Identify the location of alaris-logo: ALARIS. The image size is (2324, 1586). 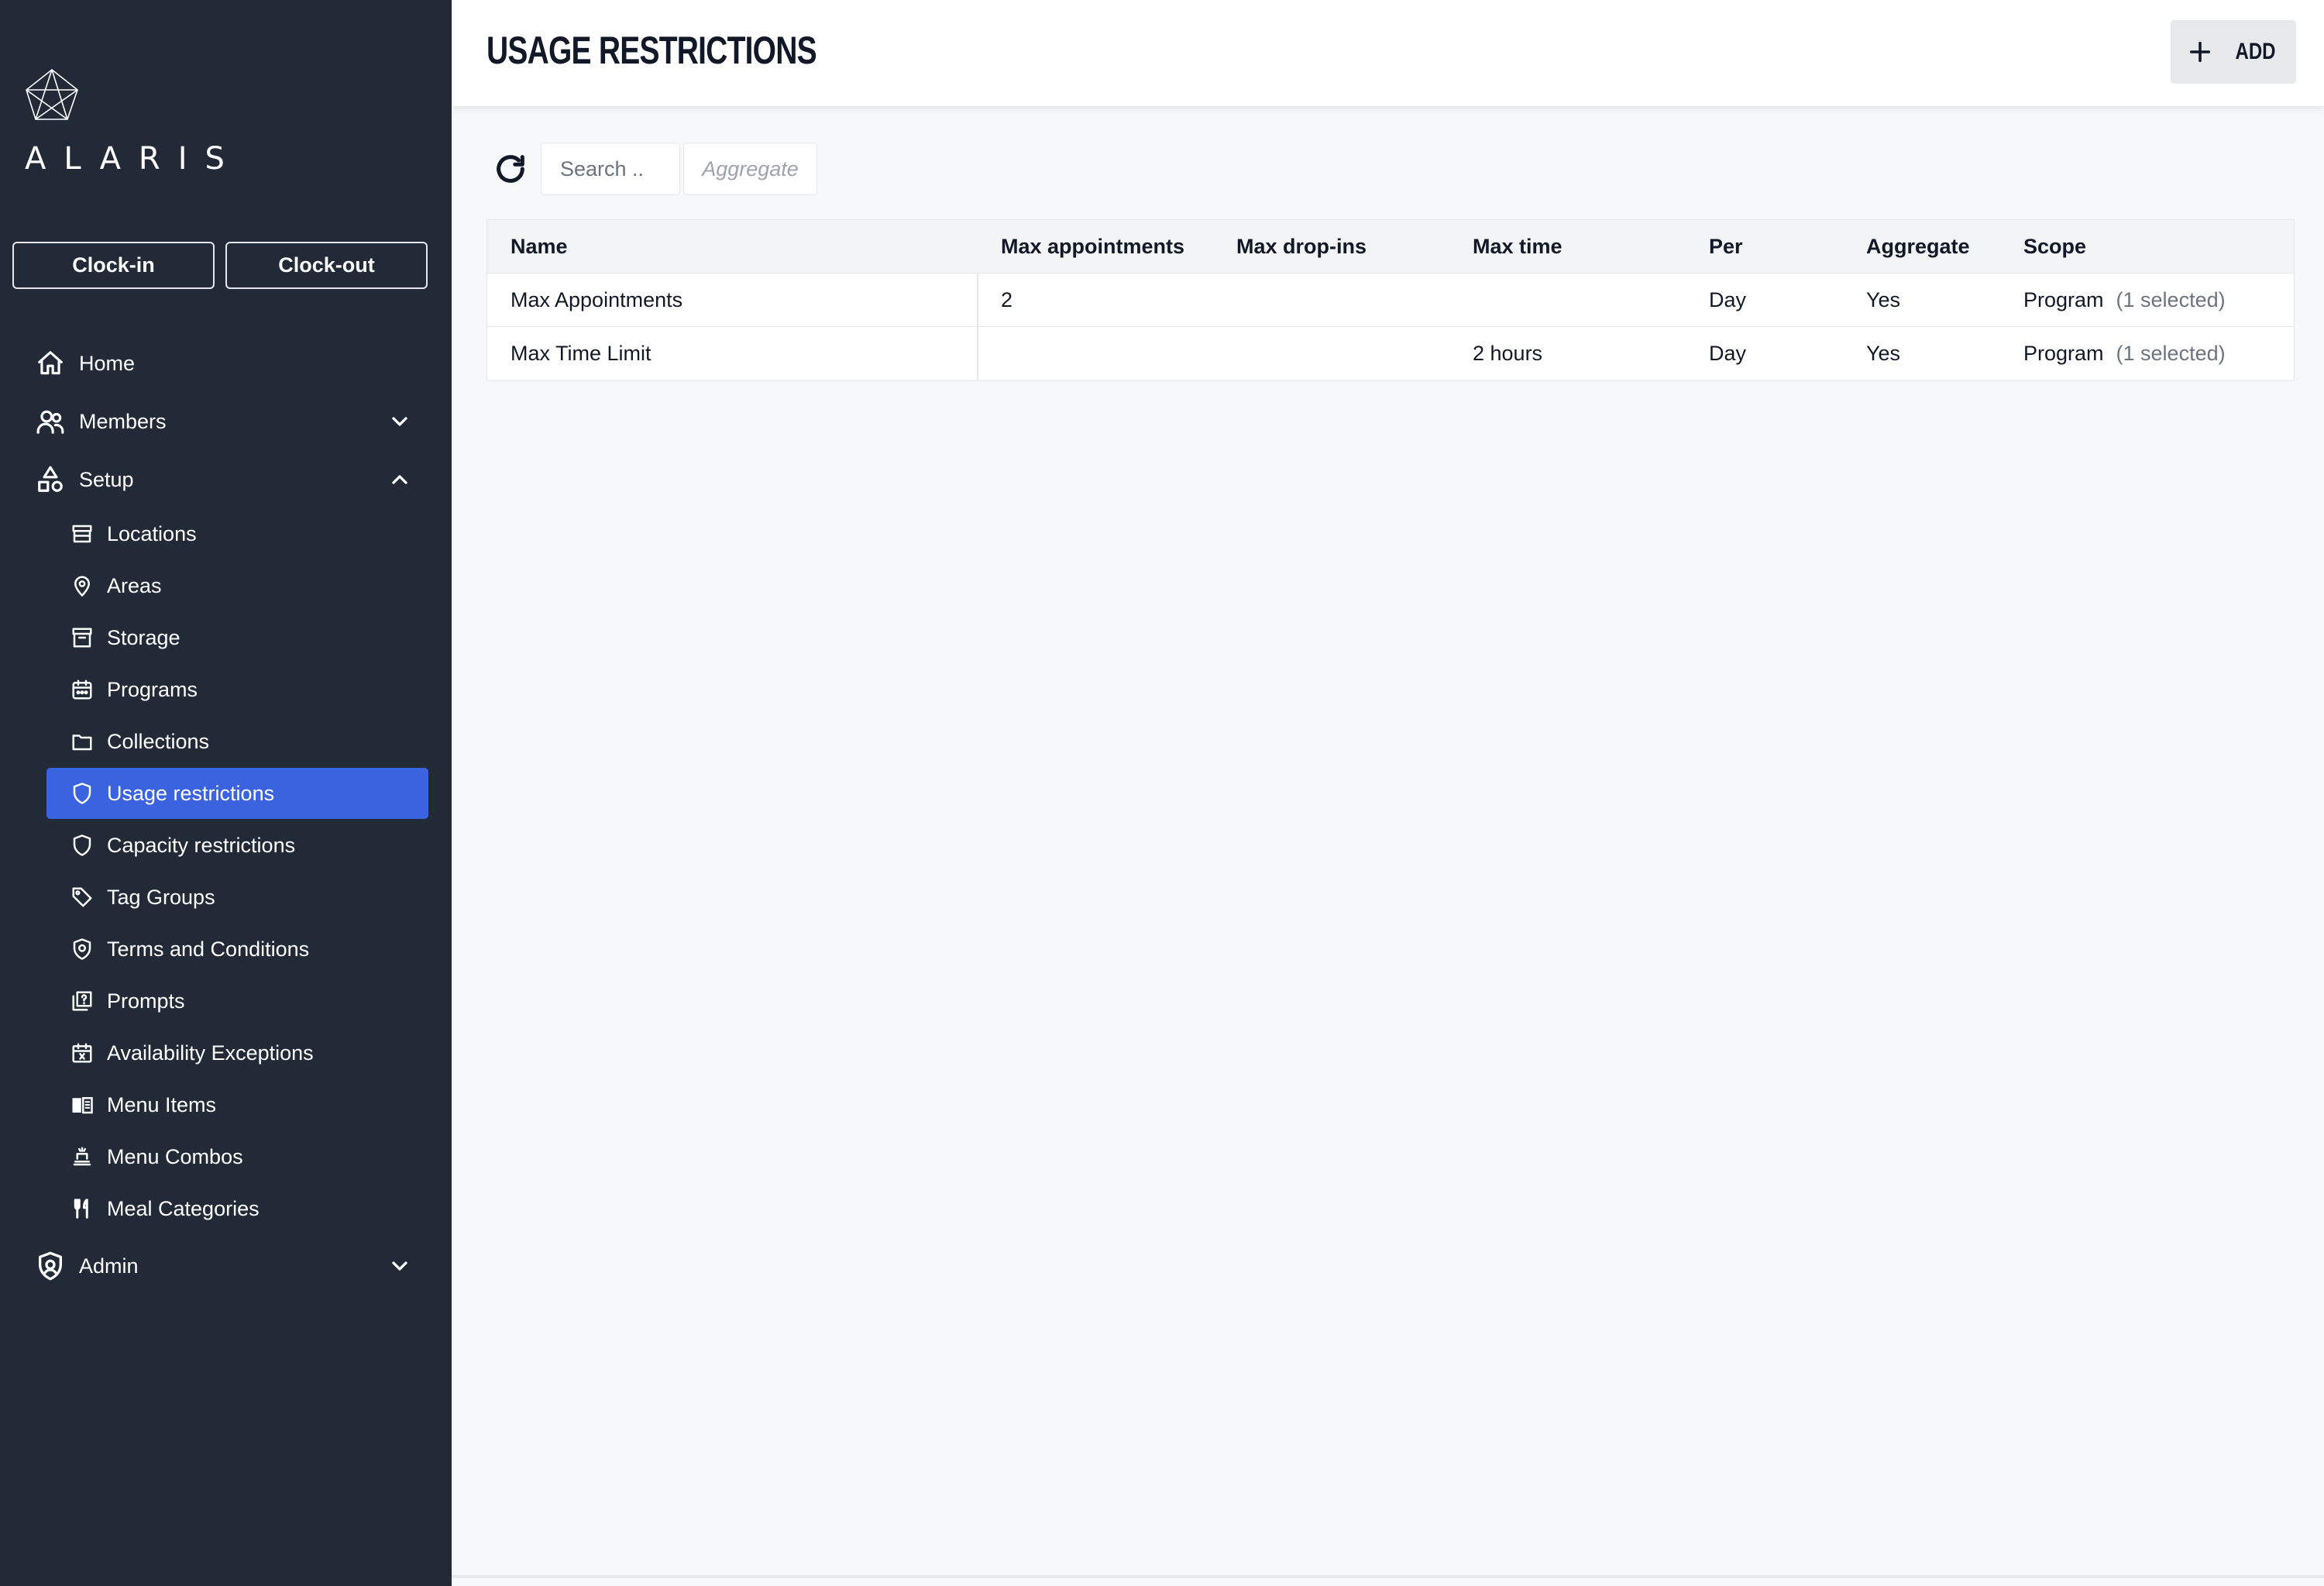
(145, 122).